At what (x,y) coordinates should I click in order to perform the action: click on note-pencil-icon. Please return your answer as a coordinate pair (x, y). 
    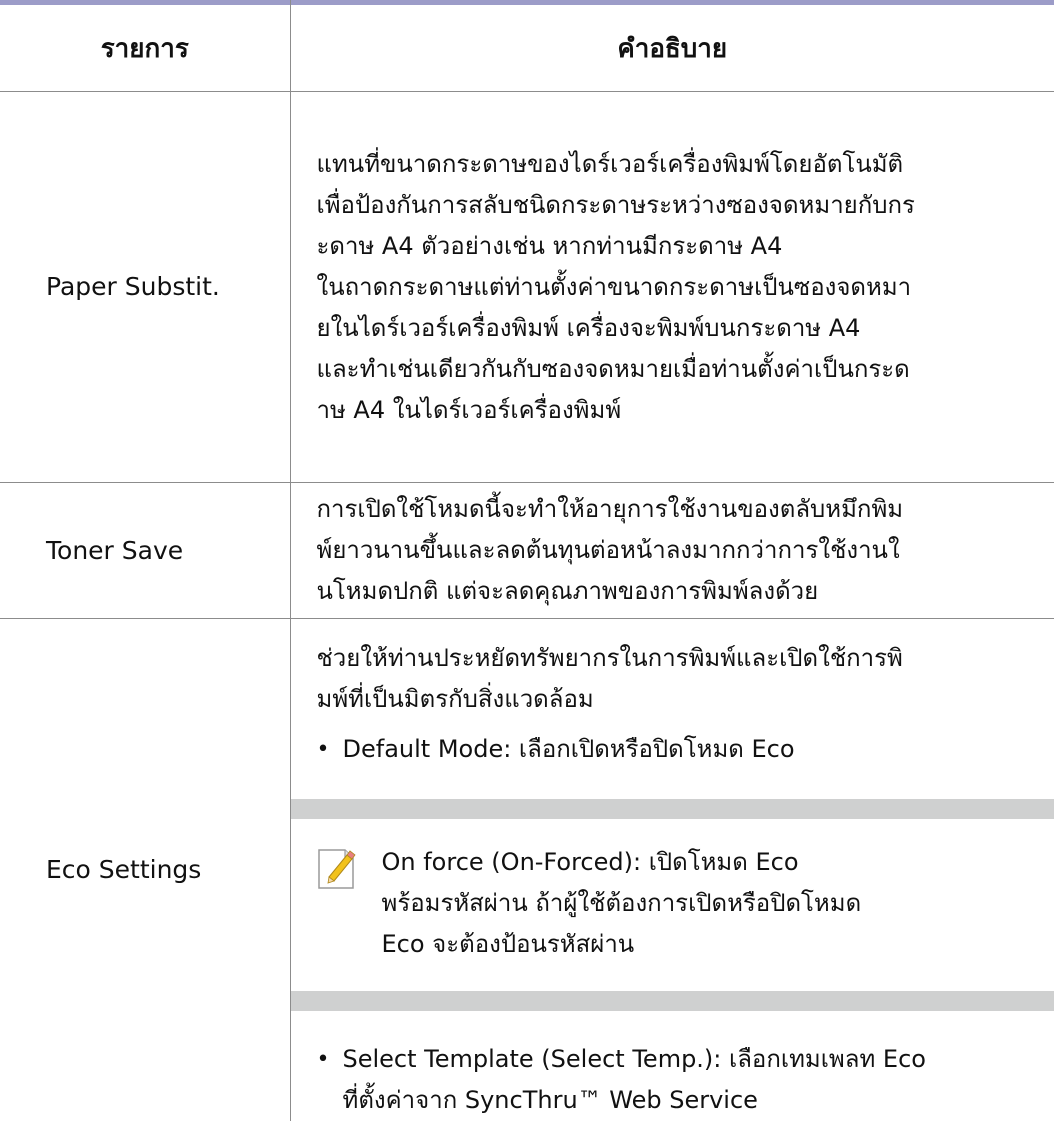
    Looking at the image, I should click on (336, 868).